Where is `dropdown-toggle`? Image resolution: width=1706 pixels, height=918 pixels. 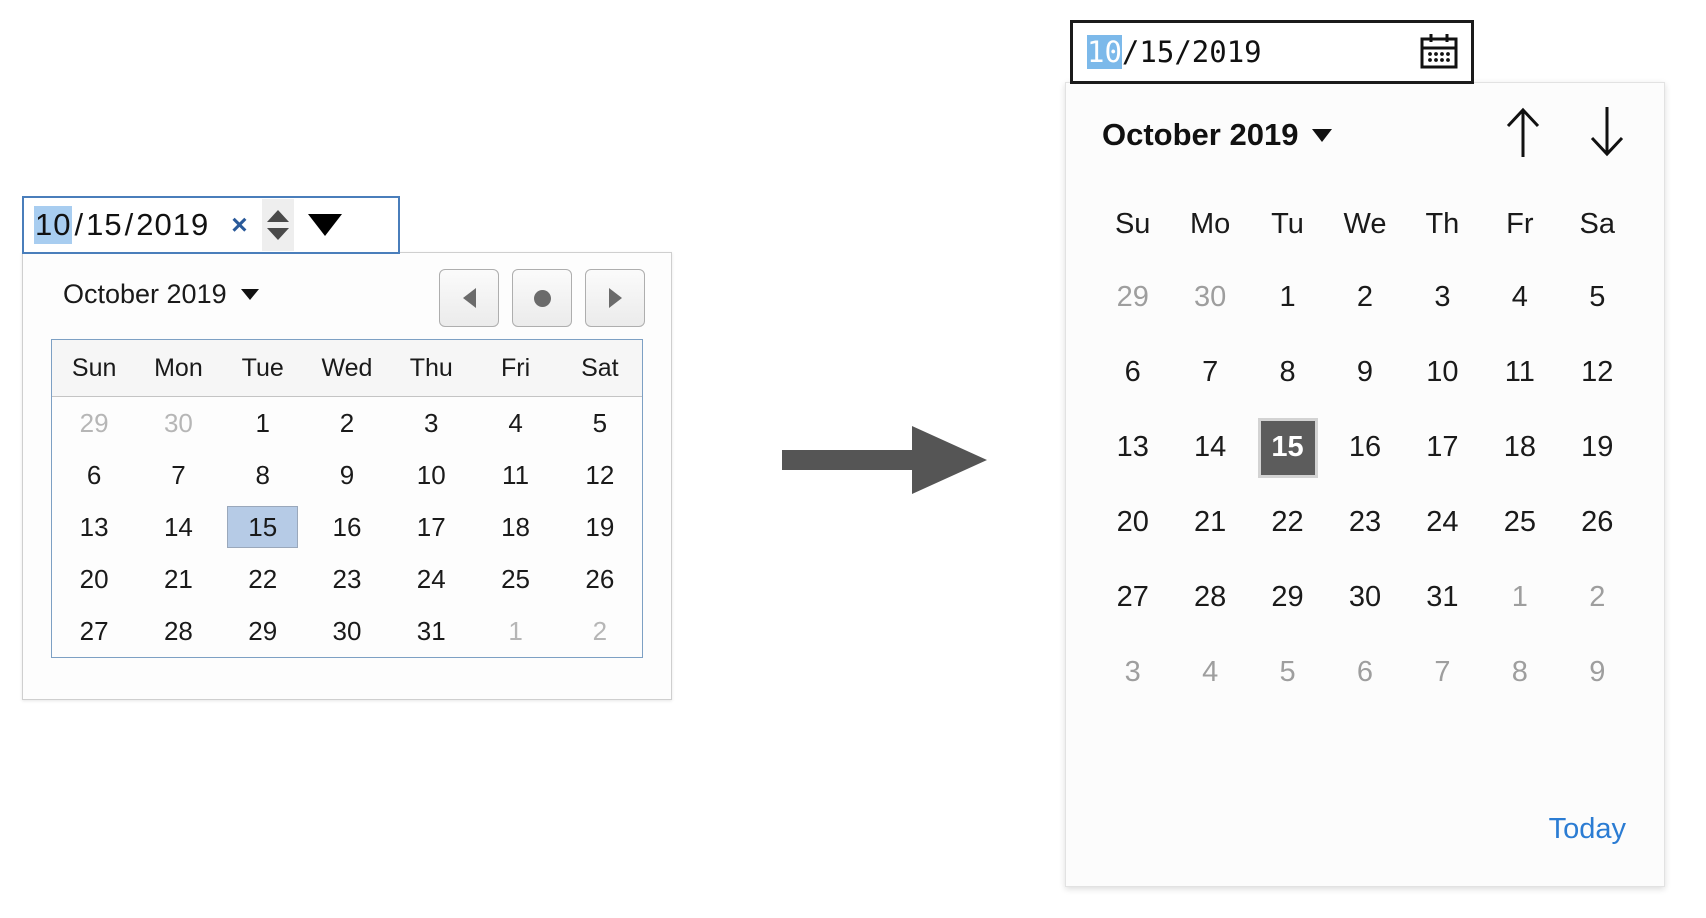 dropdown-toggle is located at coordinates (324, 225).